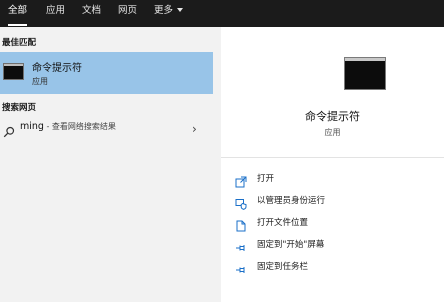 This screenshot has height=302, width=444. I want to click on tab-more-label: 更多, so click(164, 10).